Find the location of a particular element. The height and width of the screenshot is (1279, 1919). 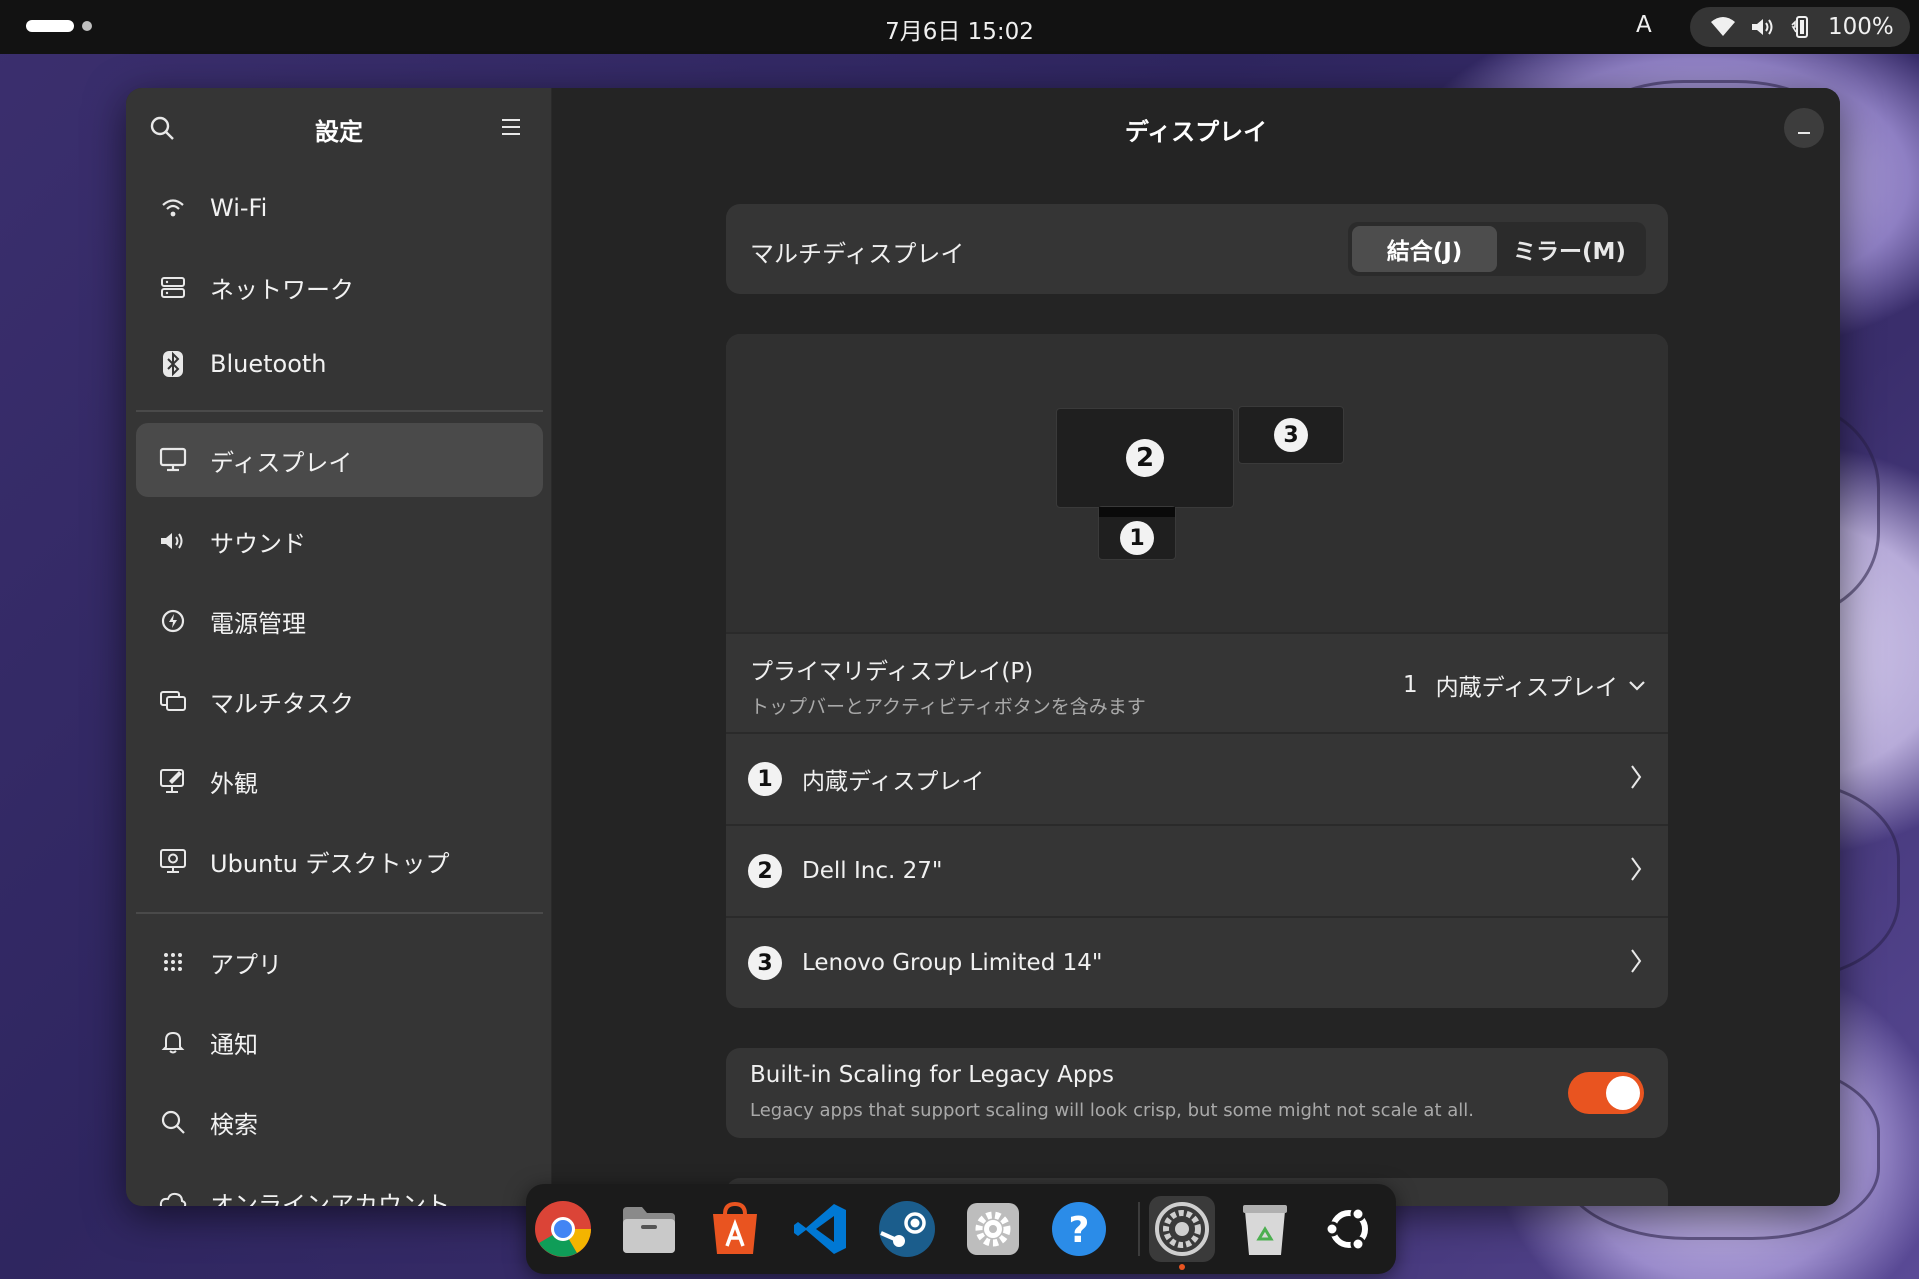

sidebar-item-online-accounts: オンラインアカウント is located at coordinates (339, 1185).